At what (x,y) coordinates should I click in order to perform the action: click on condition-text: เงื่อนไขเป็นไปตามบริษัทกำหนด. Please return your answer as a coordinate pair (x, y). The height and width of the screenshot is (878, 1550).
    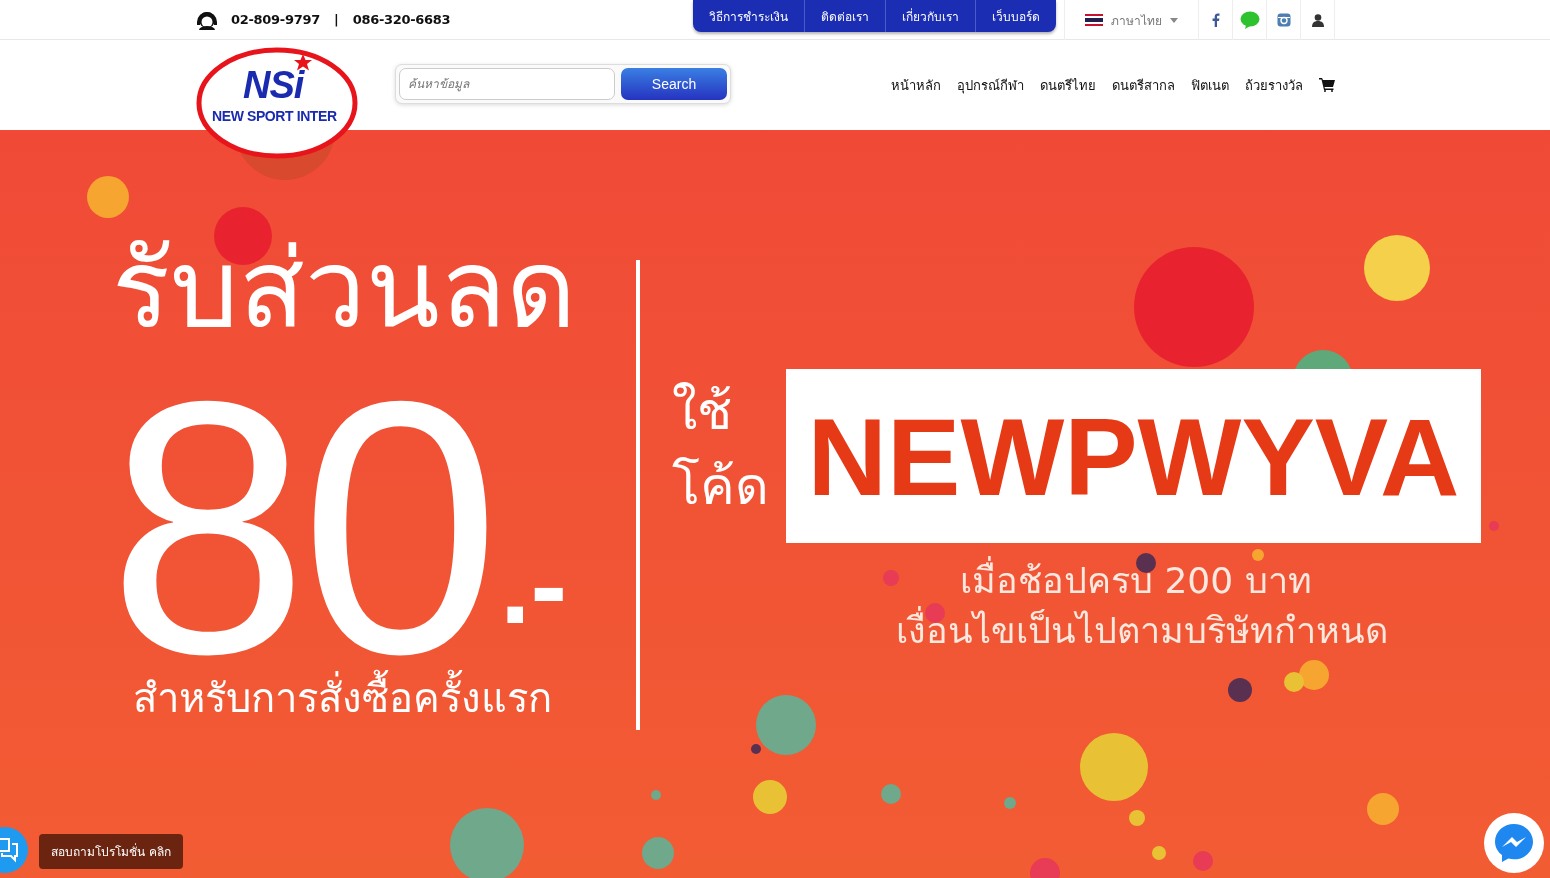
    Looking at the image, I should click on (1142, 631).